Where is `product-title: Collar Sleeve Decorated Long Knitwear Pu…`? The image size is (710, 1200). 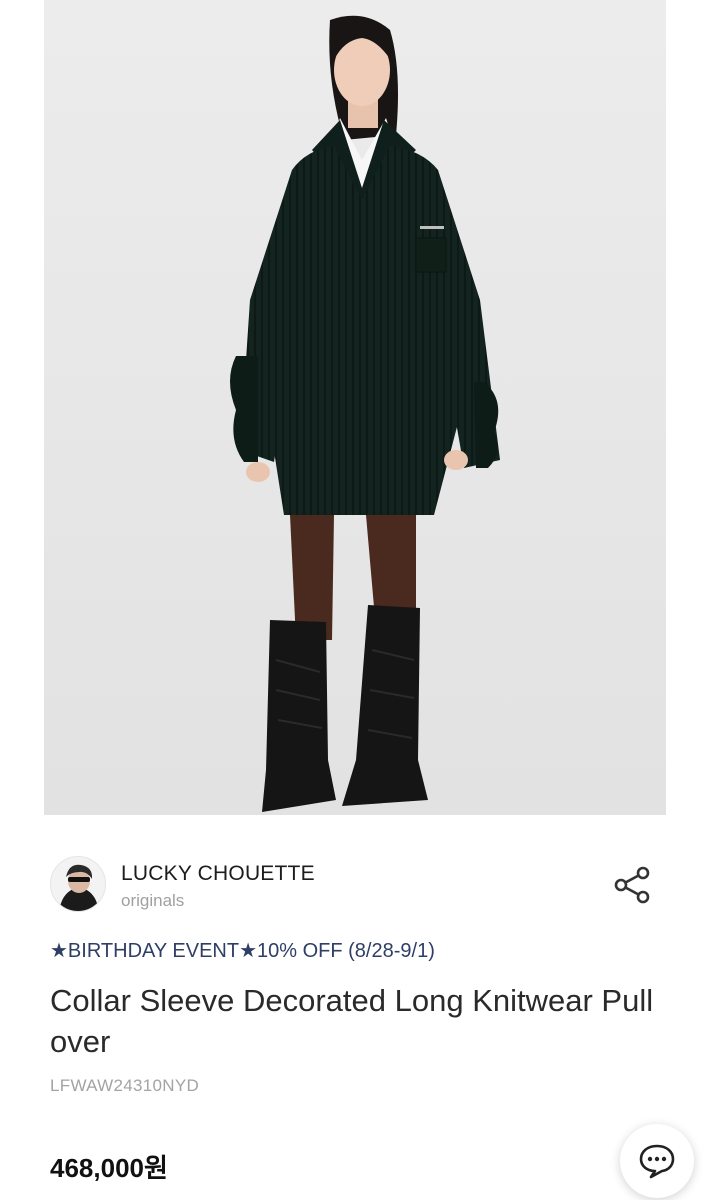
product-title: Collar Sleeve Decorated Long Knitwear Pu… is located at coordinates (352, 1021).